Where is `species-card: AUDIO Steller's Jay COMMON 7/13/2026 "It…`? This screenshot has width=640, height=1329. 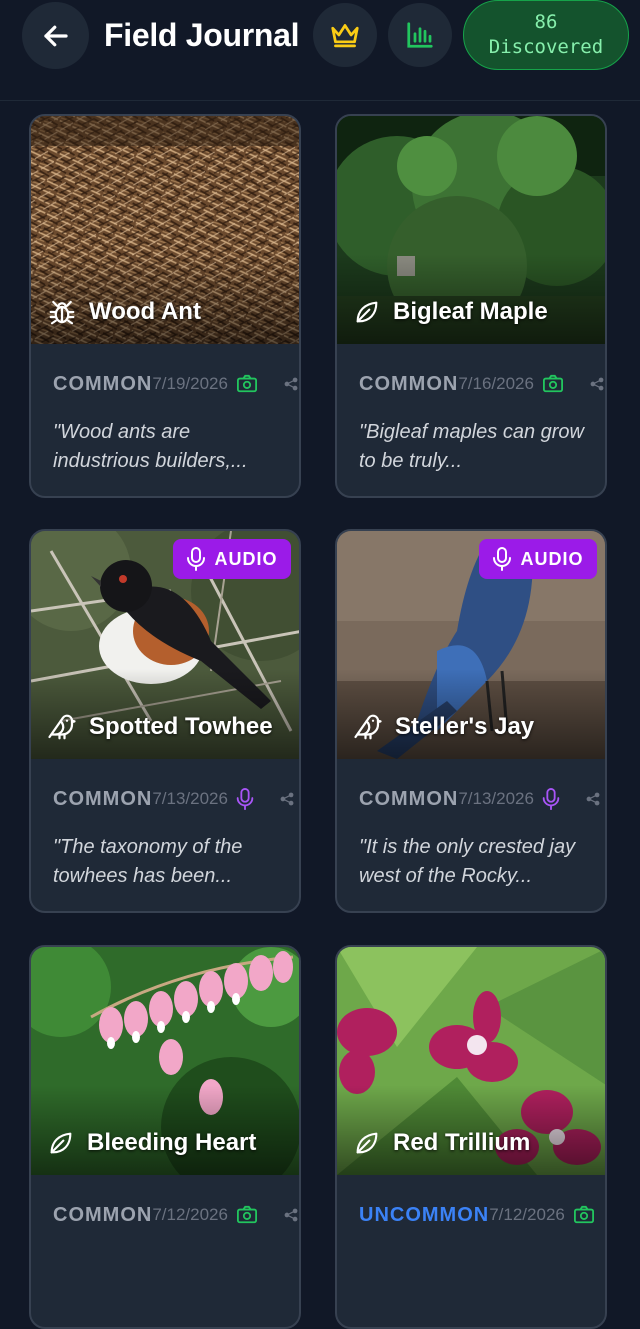 species-card: AUDIO Steller's Jay COMMON 7/13/2026 "It… is located at coordinates (471, 721).